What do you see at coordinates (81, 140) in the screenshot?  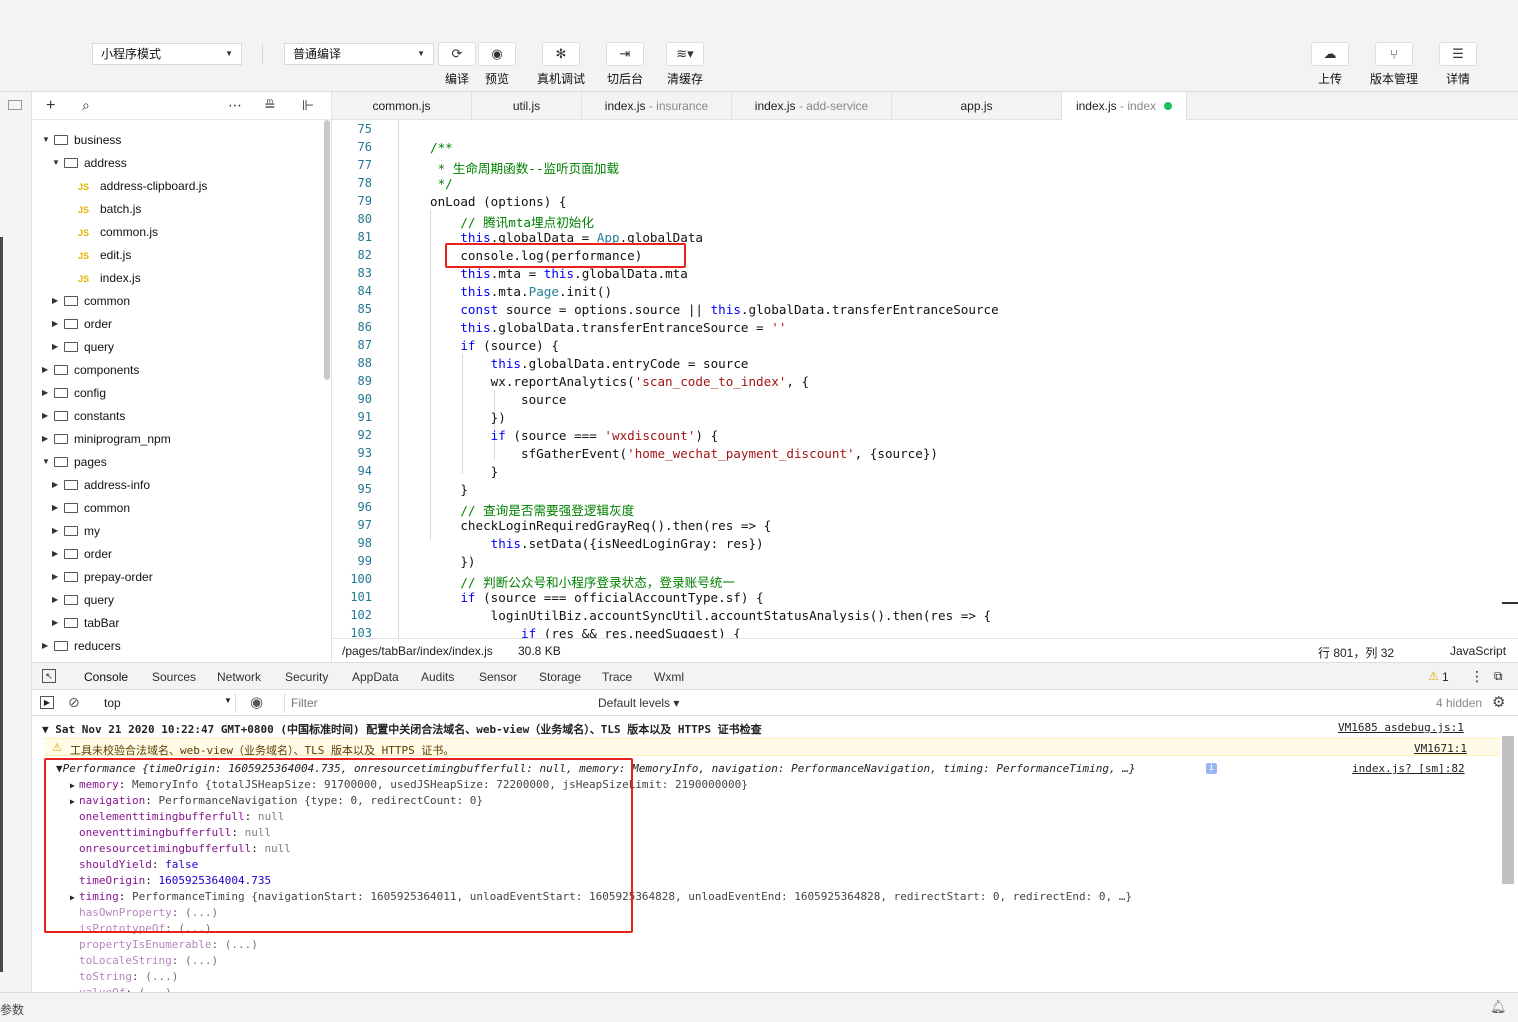 I see `folder-item: ▼ business` at bounding box center [81, 140].